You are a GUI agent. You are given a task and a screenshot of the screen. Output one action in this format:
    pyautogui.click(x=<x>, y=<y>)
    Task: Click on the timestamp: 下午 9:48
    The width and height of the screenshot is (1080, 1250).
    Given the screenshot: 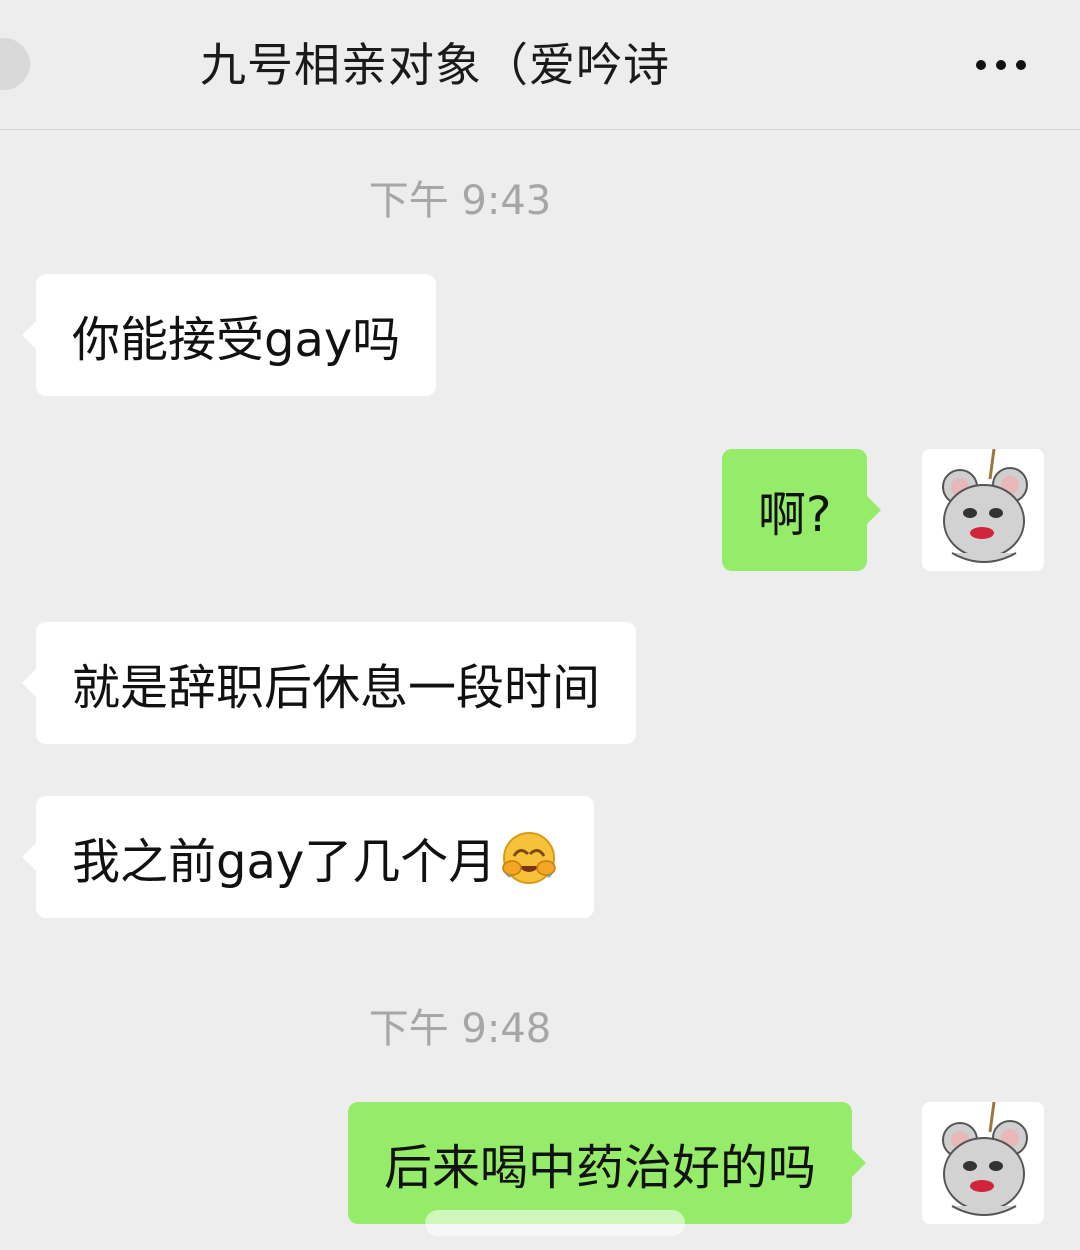 What is the action you would take?
    pyautogui.click(x=460, y=1029)
    